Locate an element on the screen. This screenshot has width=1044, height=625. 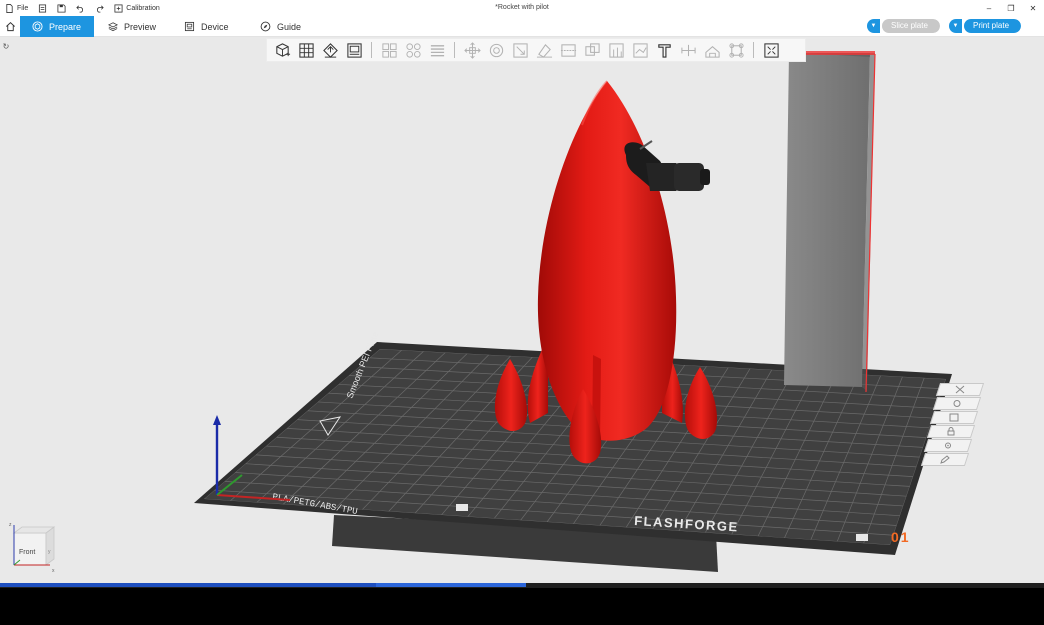
plate-lock-button is located at coordinates (951, 431).